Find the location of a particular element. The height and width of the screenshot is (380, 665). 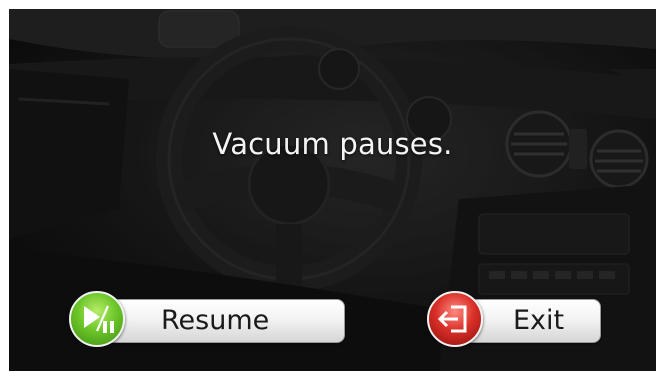

resume-button-label: Resume is located at coordinates (215, 321).